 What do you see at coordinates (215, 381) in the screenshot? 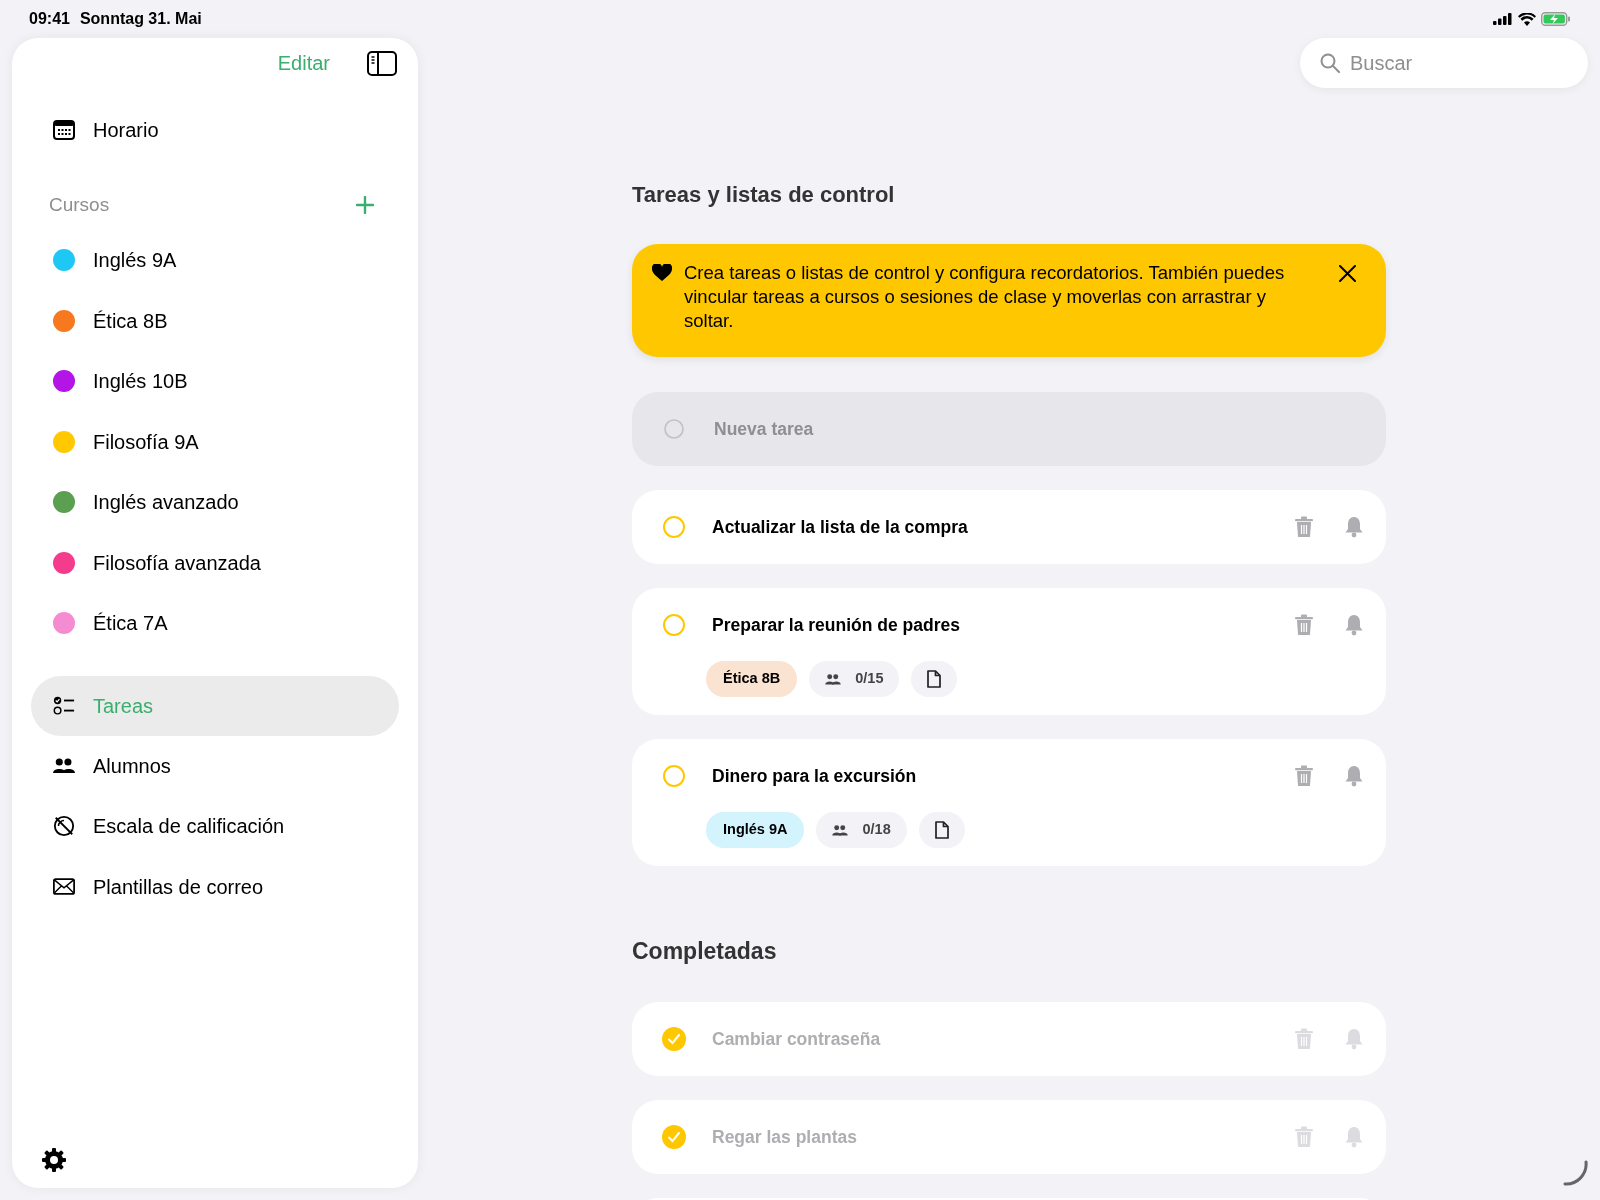
I see `sidebar-item: Inglés 10B` at bounding box center [215, 381].